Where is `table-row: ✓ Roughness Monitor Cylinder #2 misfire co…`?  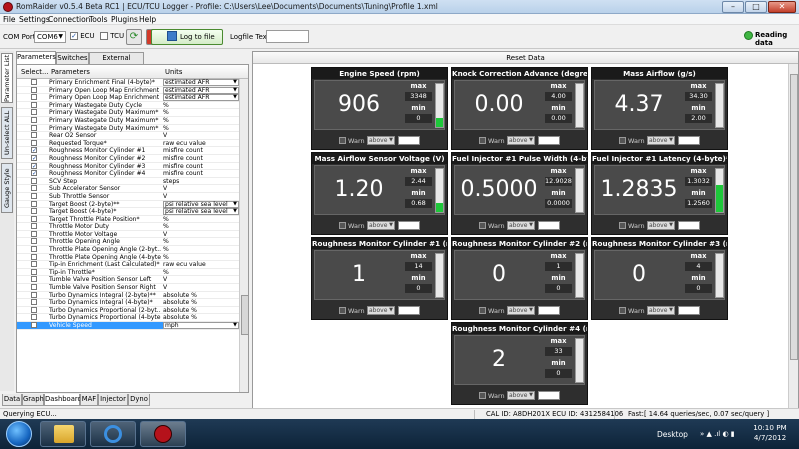
table-row: ✓ Roughness Monitor Cylinder #2 misfire co… is located at coordinates (128, 158).